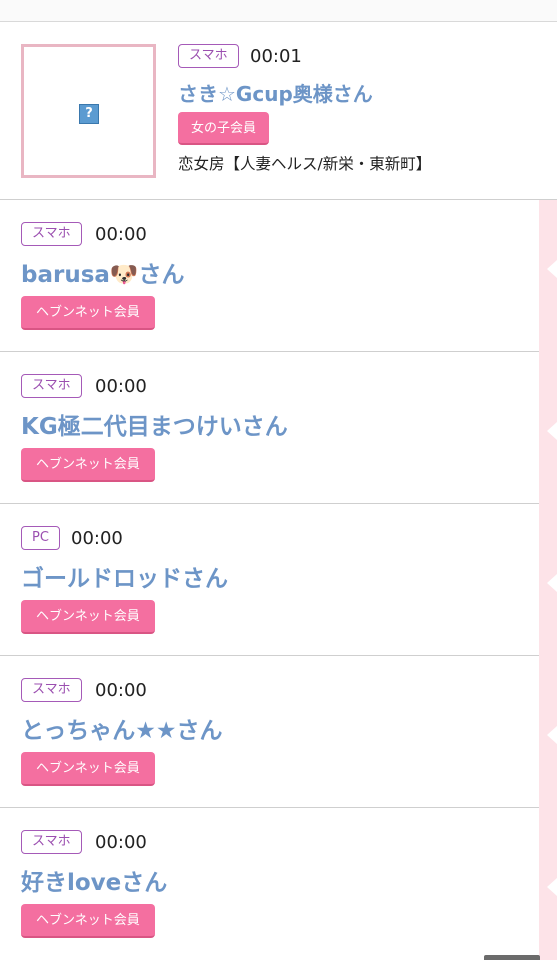 Image resolution: width=557 pixels, height=960 pixels. Describe the element at coordinates (224, 128) in the screenshot. I see `member-type-badge: 女の子会員` at that location.